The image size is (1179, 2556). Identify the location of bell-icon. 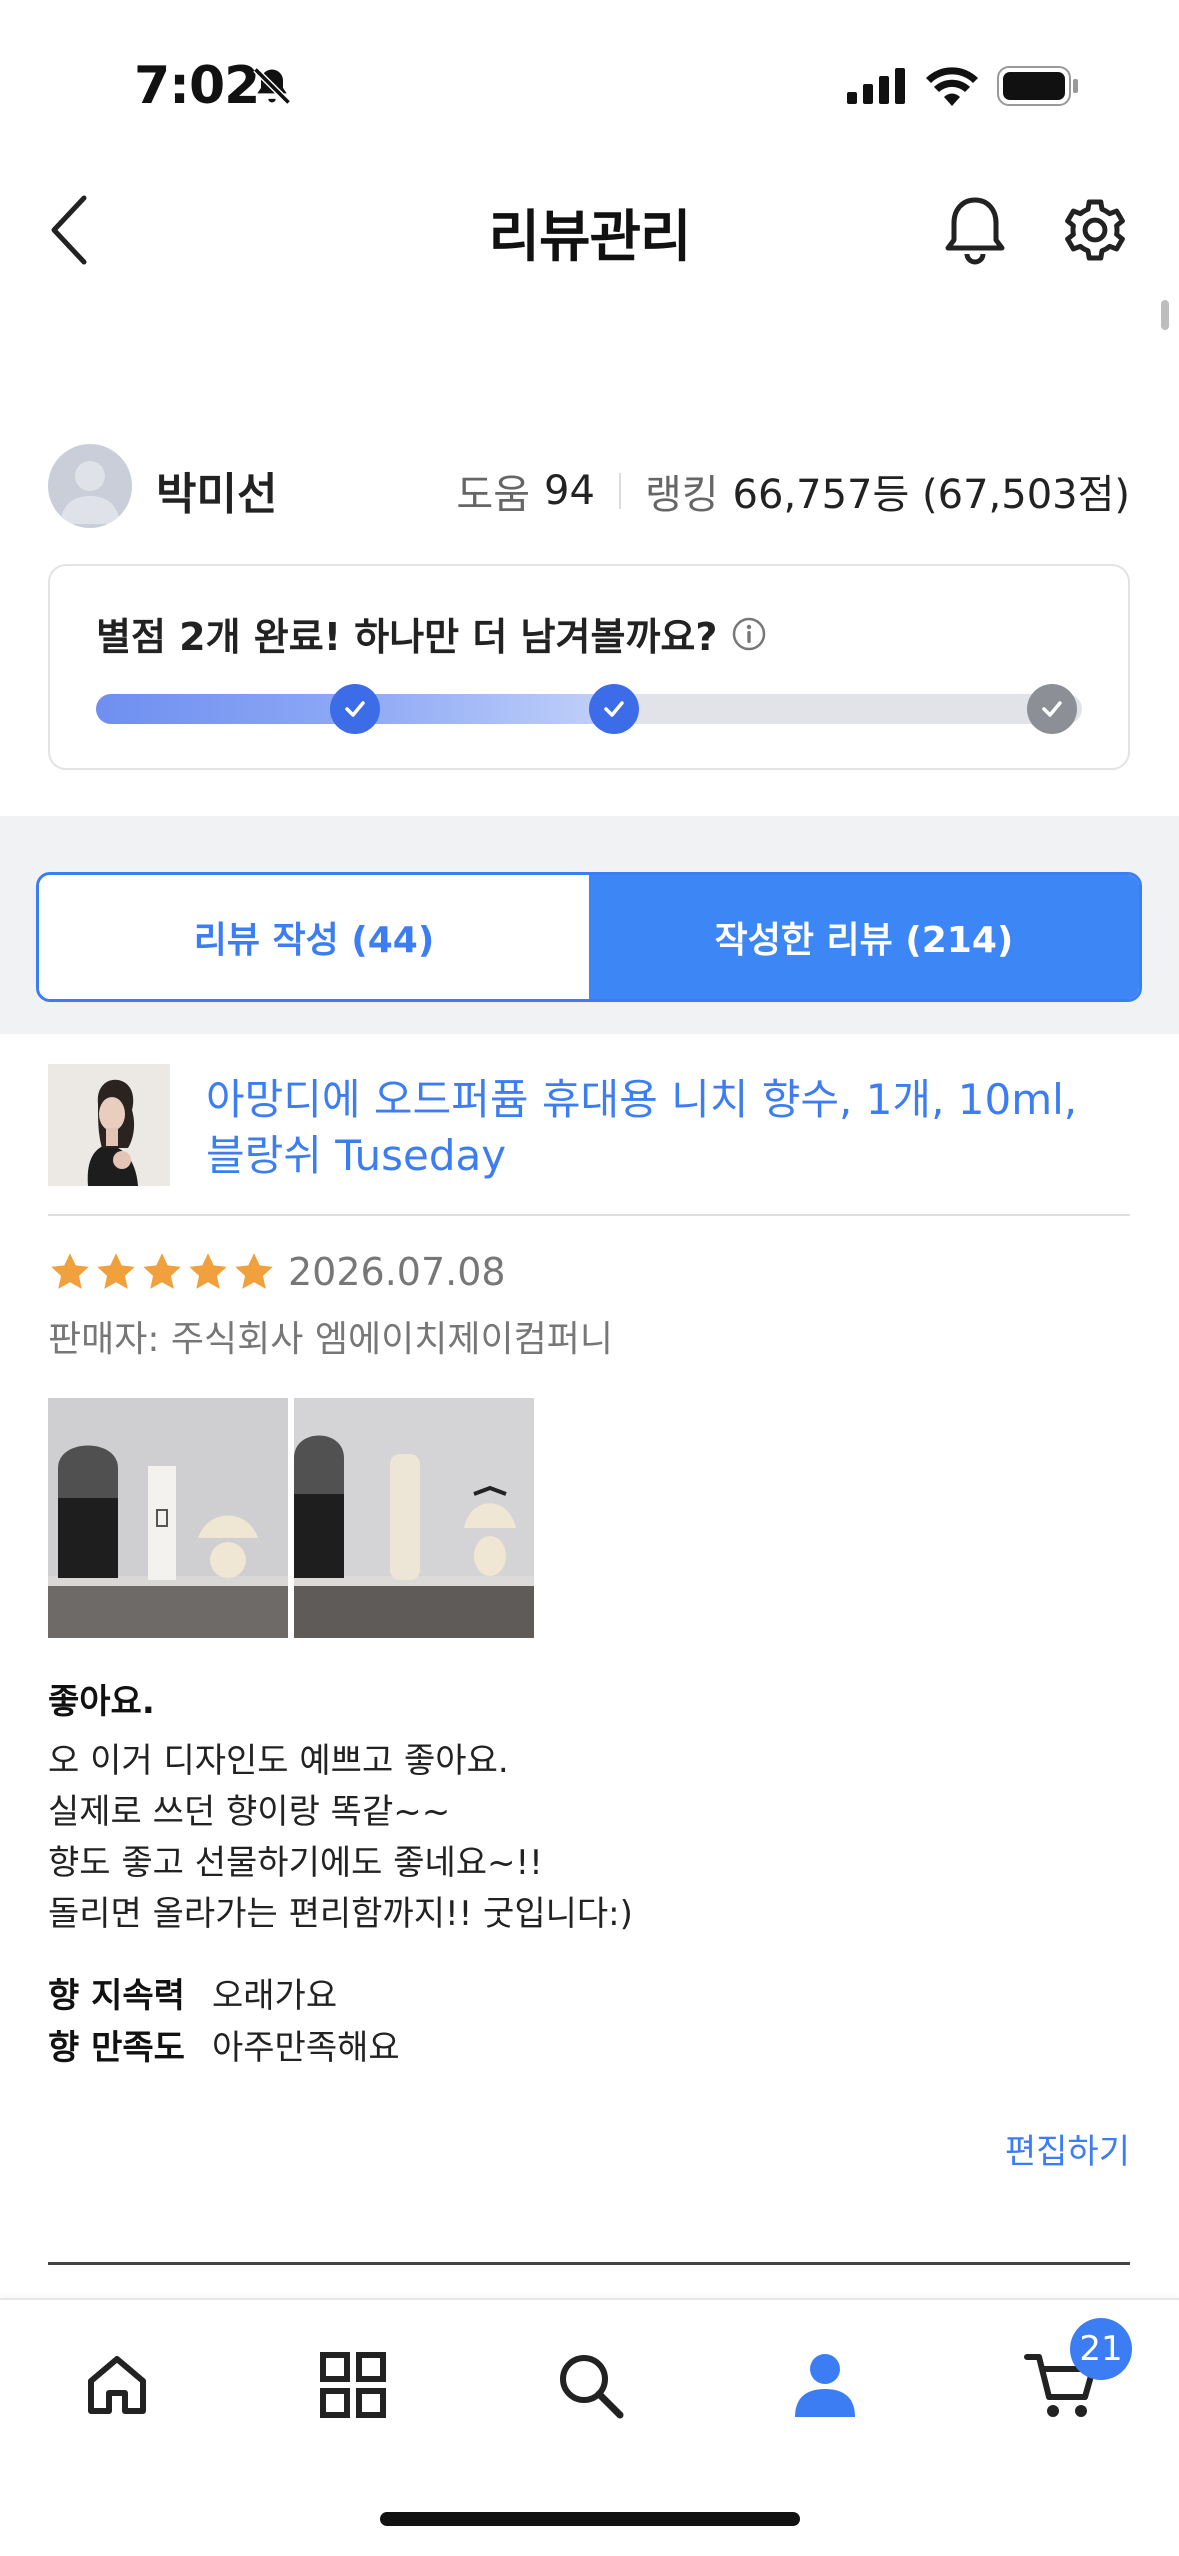
(975, 231).